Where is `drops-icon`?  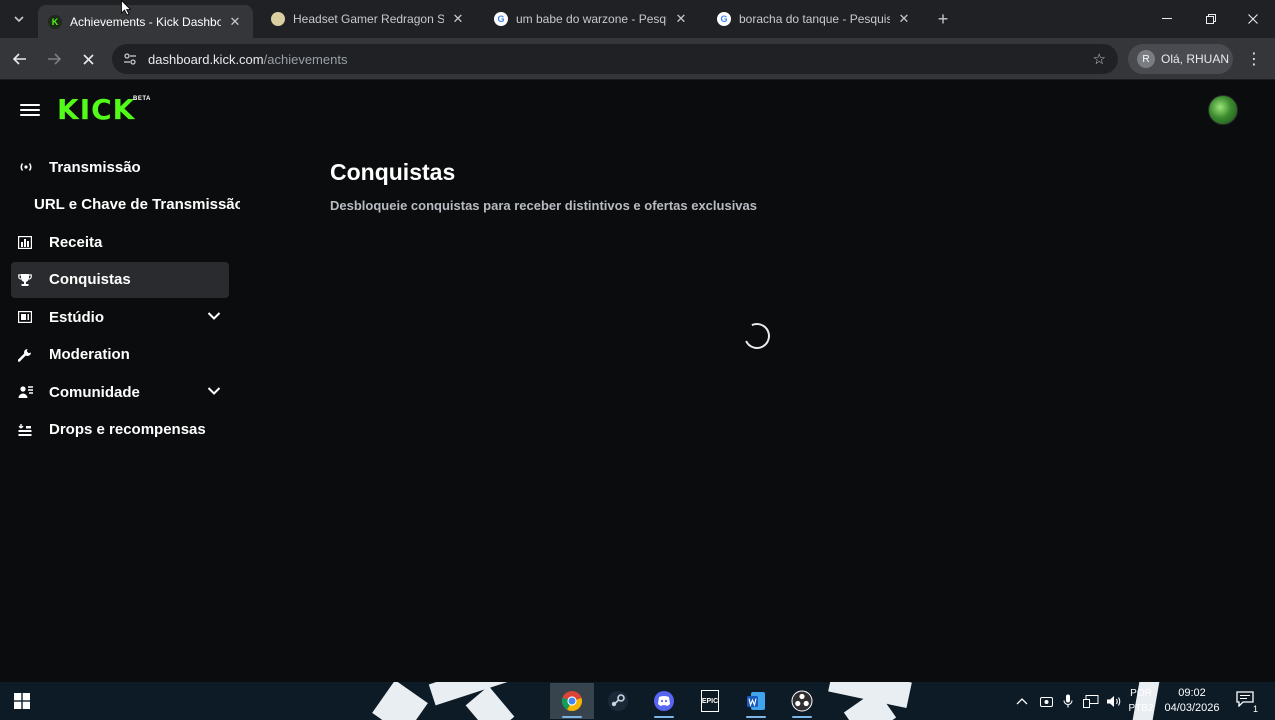 drops-icon is located at coordinates (30, 430).